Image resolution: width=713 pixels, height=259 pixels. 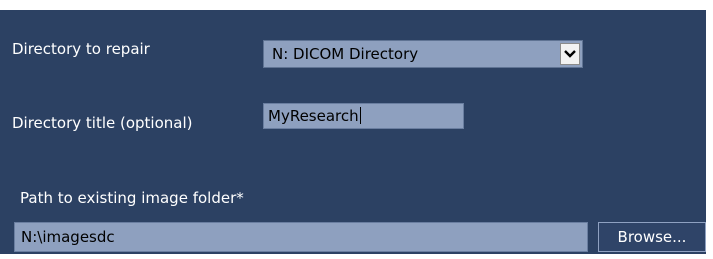 What do you see at coordinates (68, 237) in the screenshot?
I see `image-folder-path-value: N:\imagesdc` at bounding box center [68, 237].